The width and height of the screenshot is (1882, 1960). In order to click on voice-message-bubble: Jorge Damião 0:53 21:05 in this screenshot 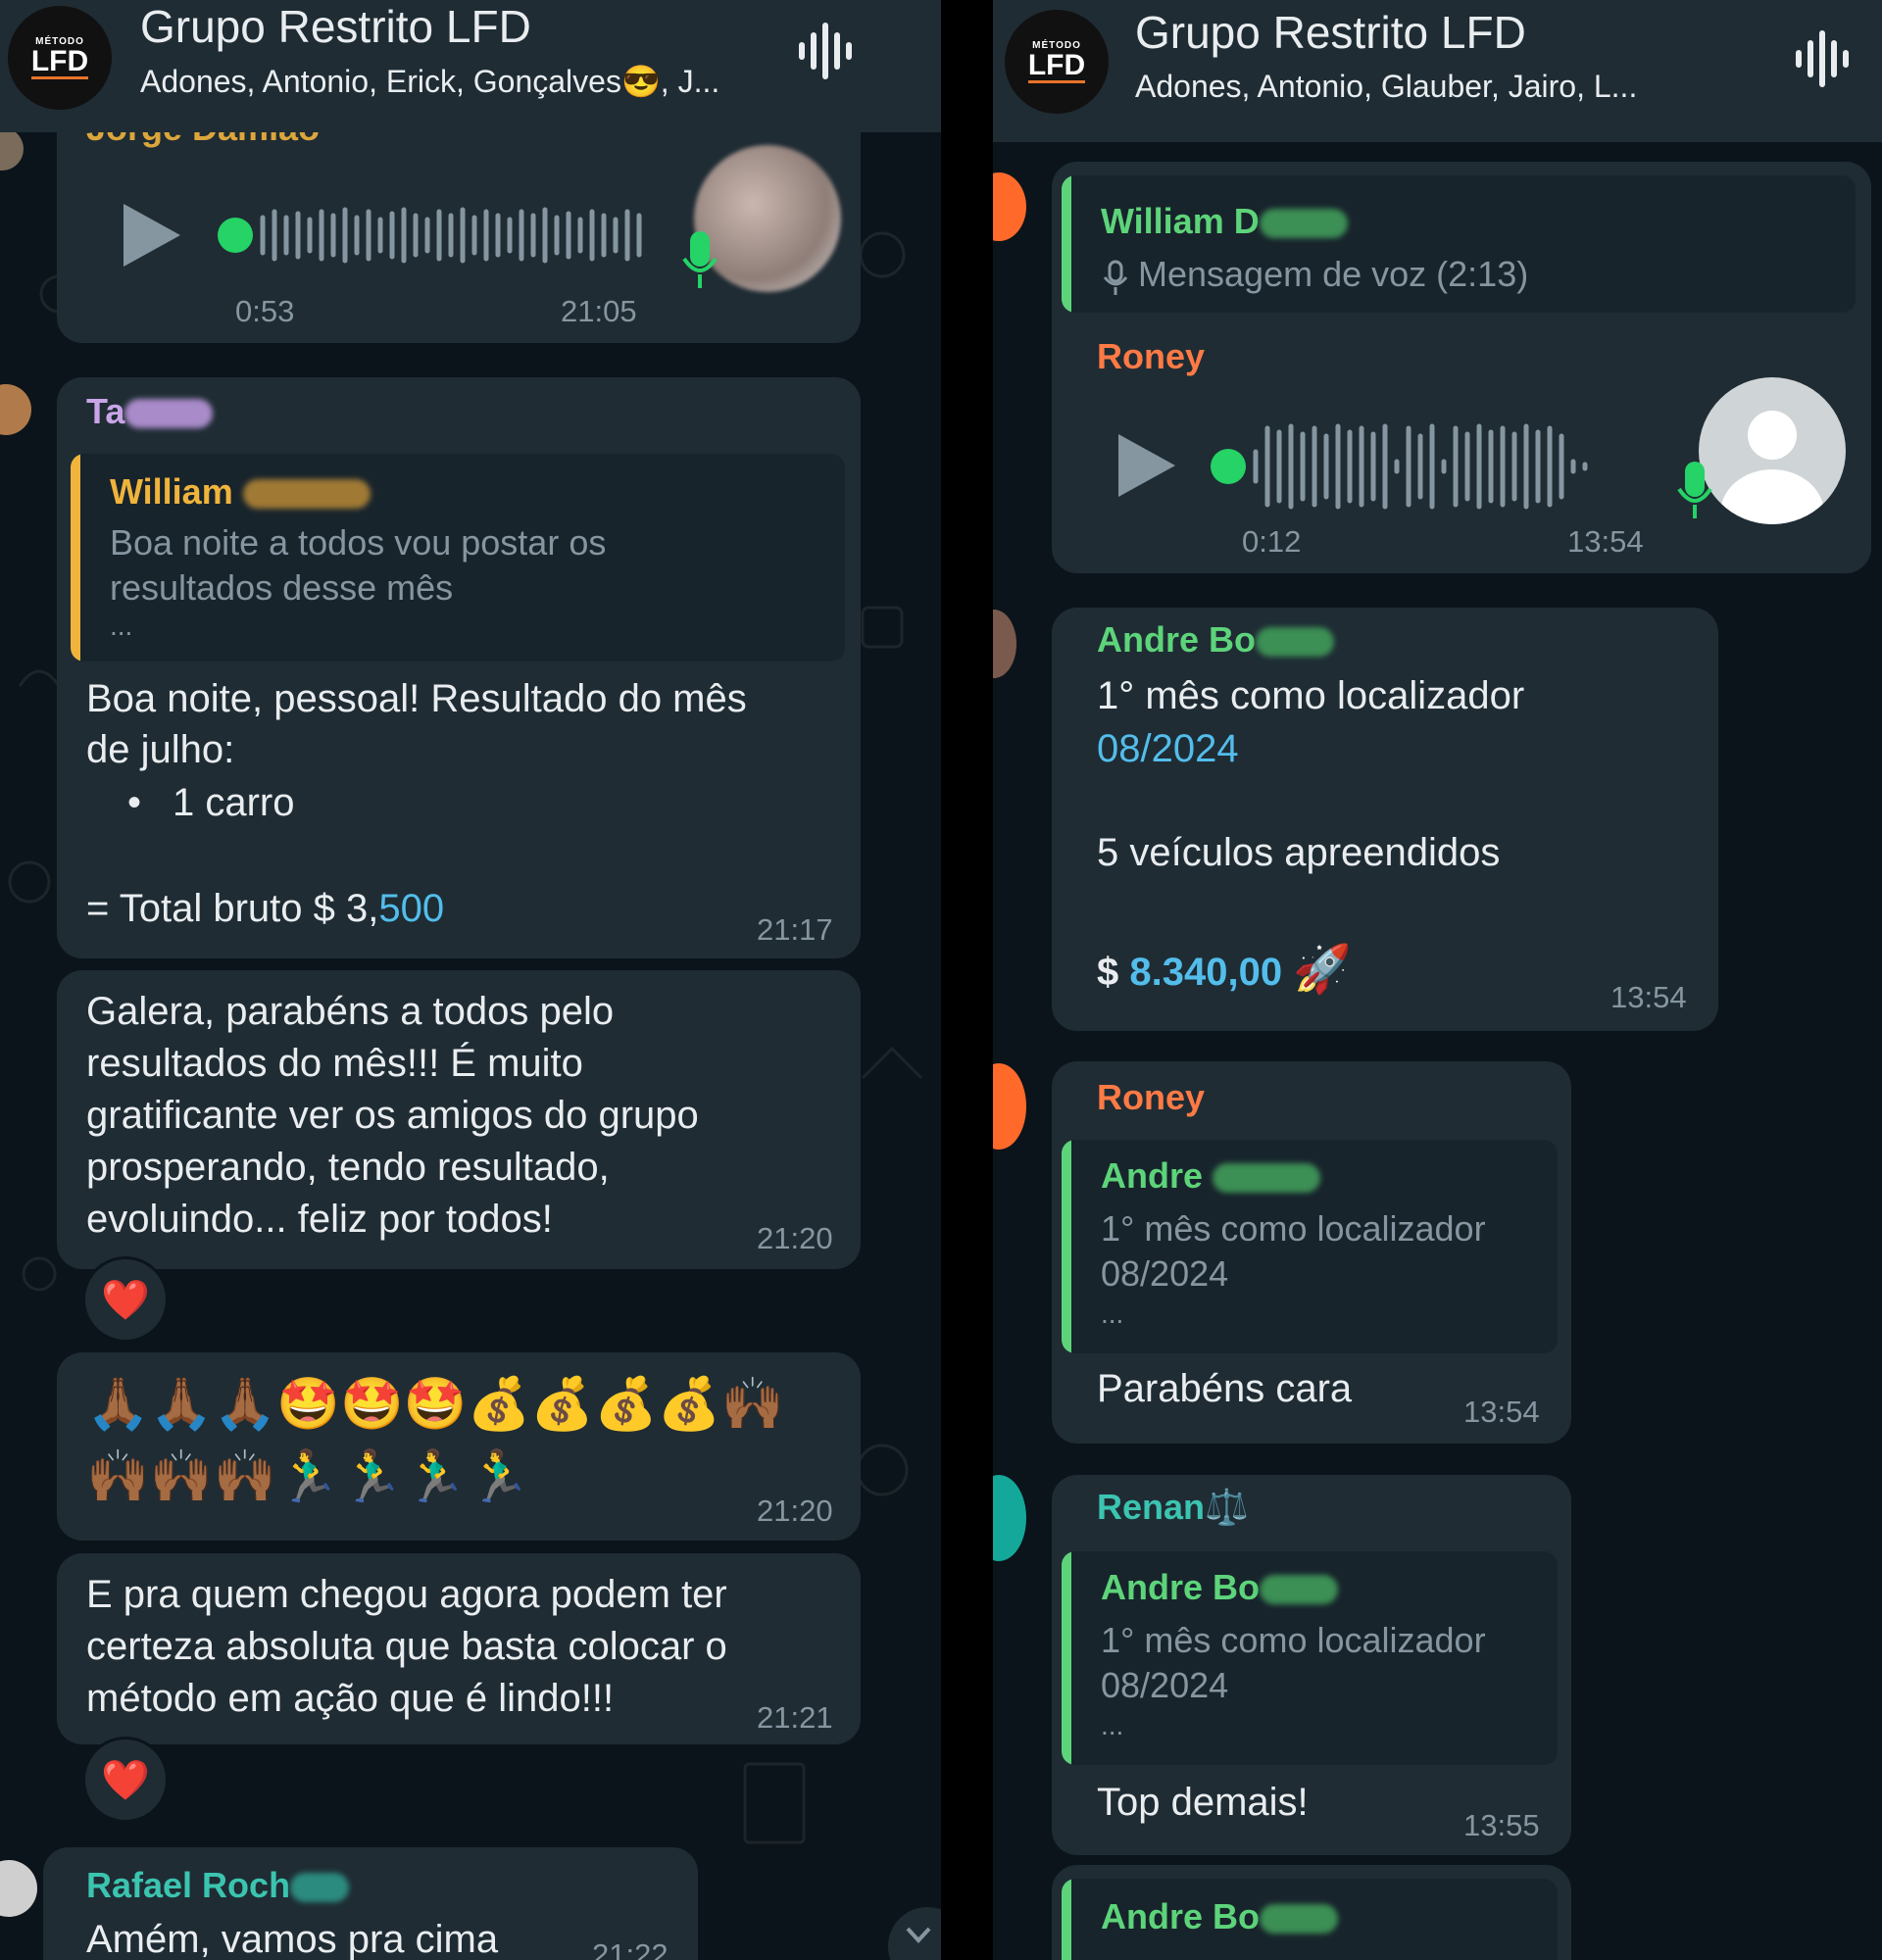, I will do `click(459, 220)`.